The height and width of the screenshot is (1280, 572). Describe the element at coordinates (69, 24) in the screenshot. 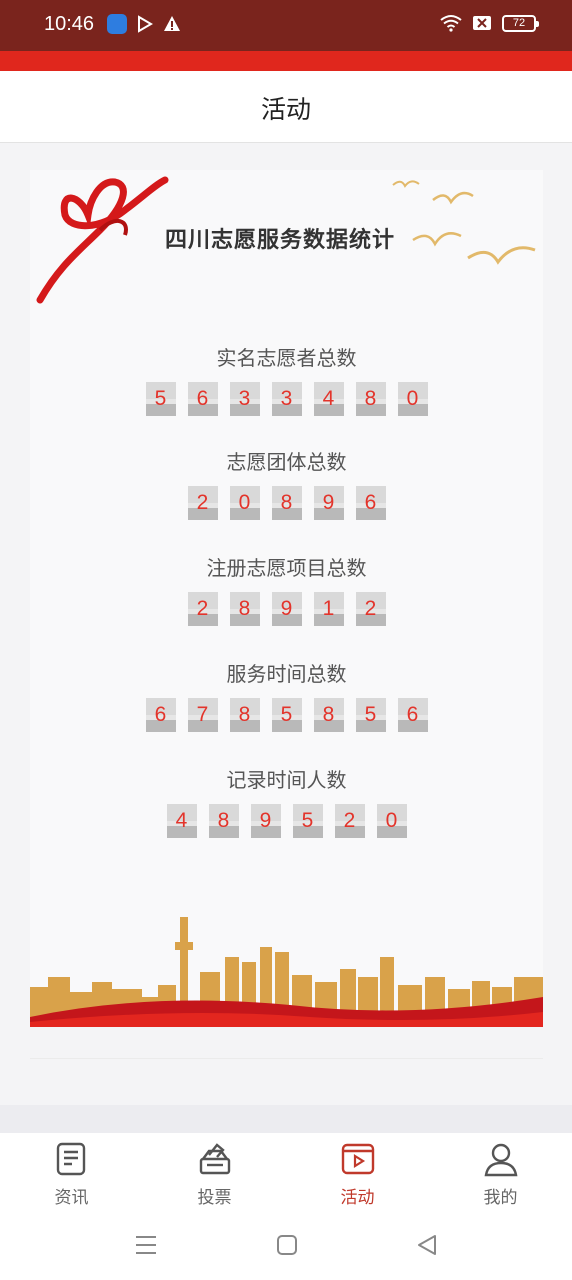

I see `status-time: 10:46` at that location.